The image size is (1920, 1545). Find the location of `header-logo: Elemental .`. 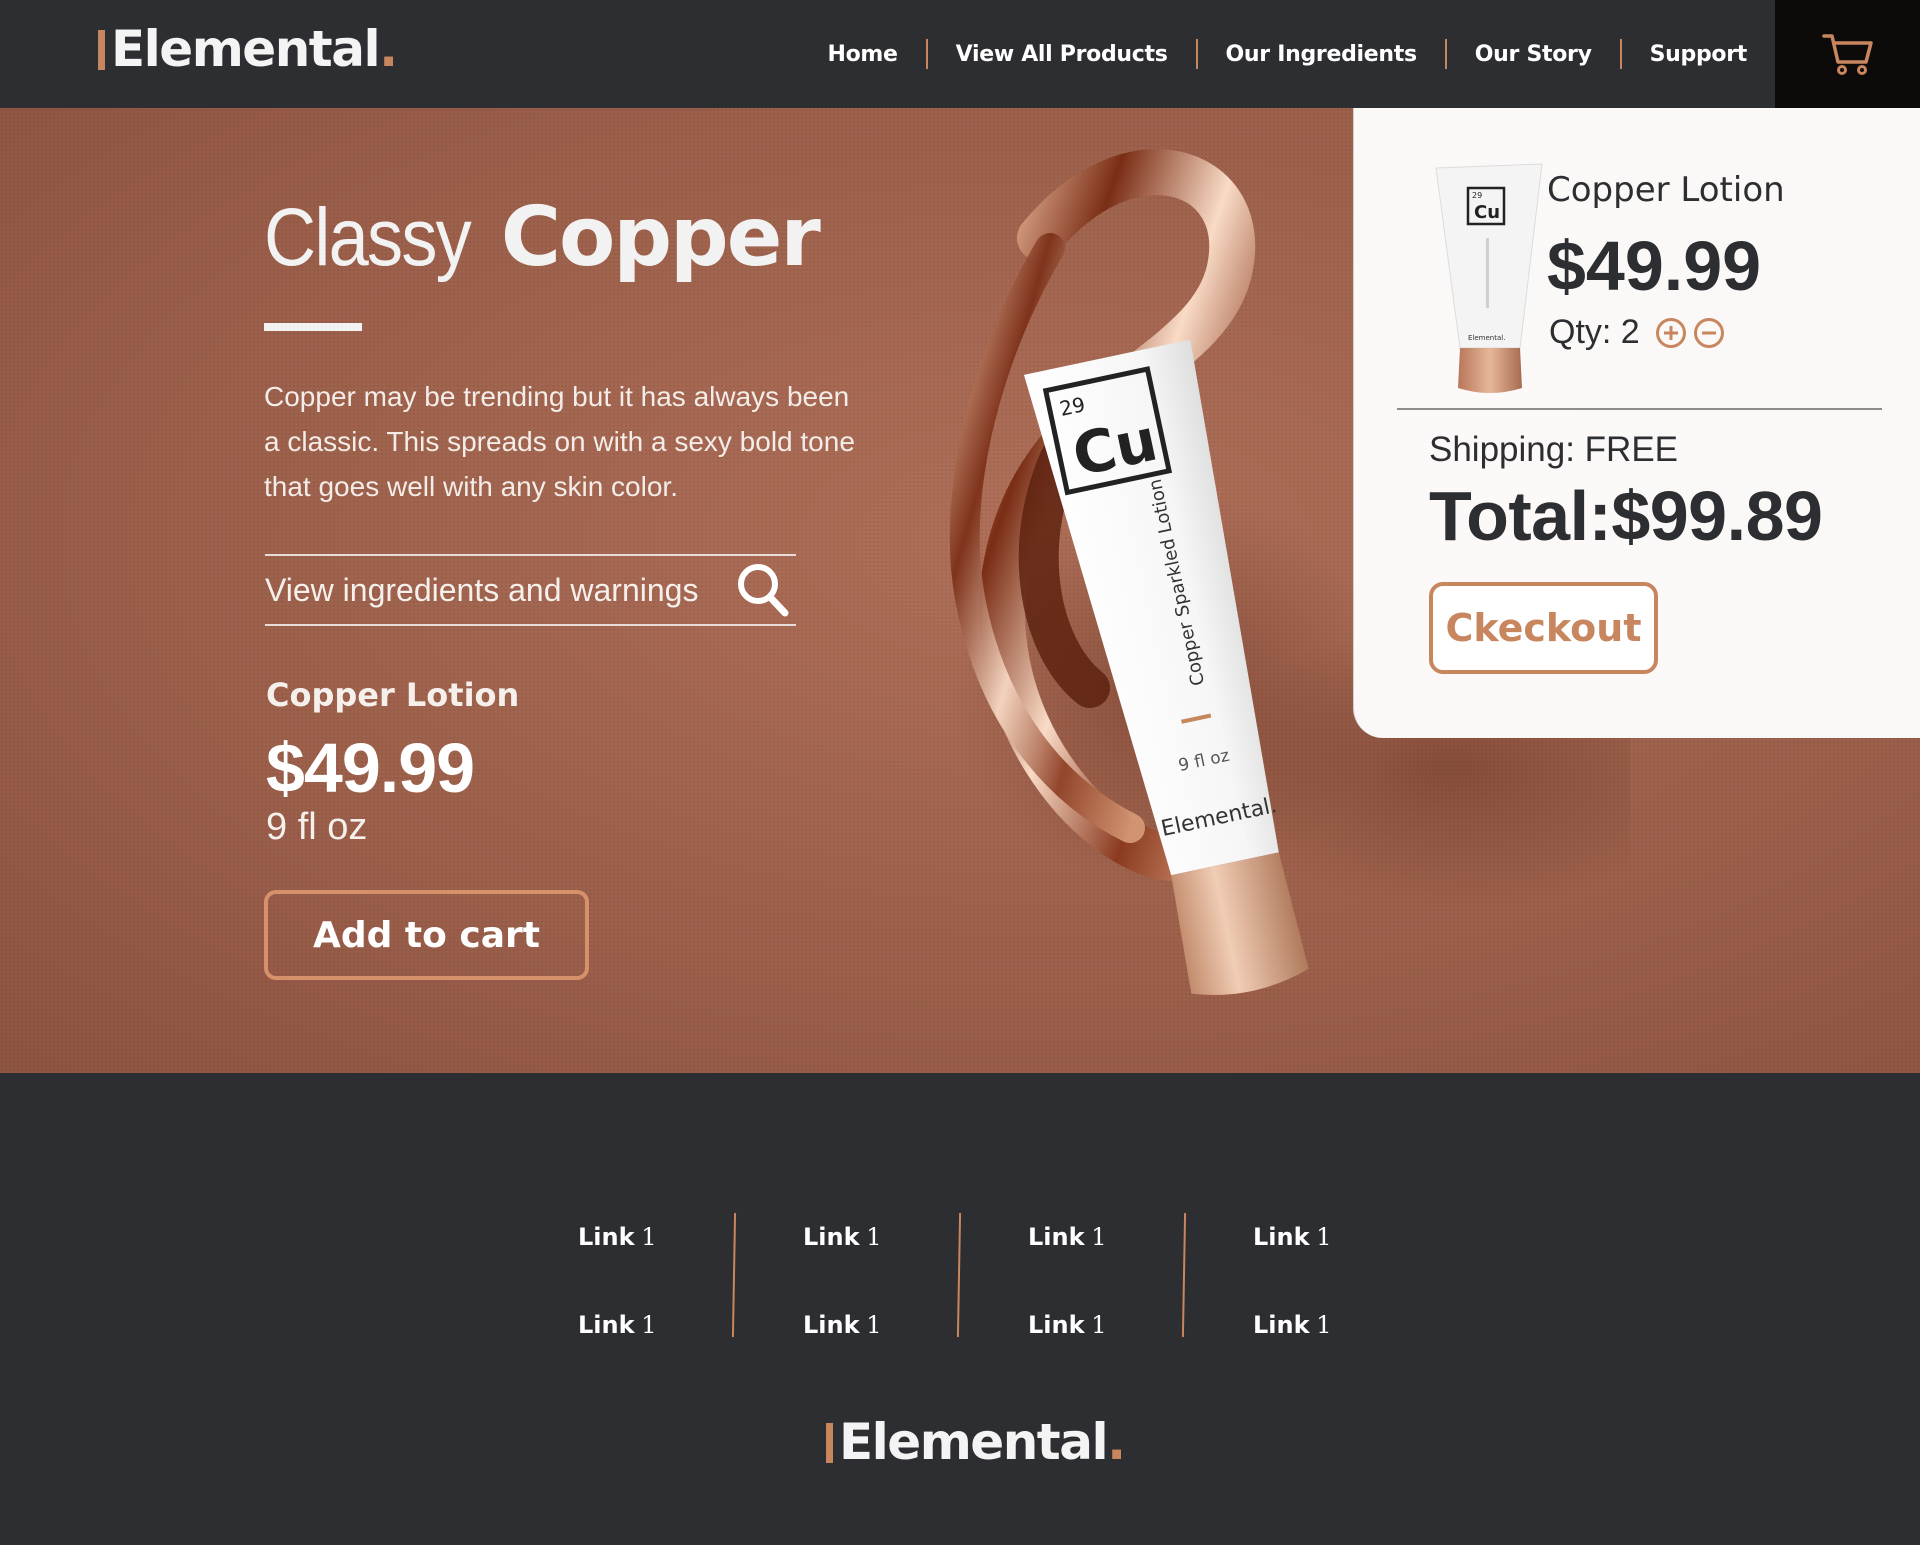

header-logo: Elemental . is located at coordinates (248, 50).